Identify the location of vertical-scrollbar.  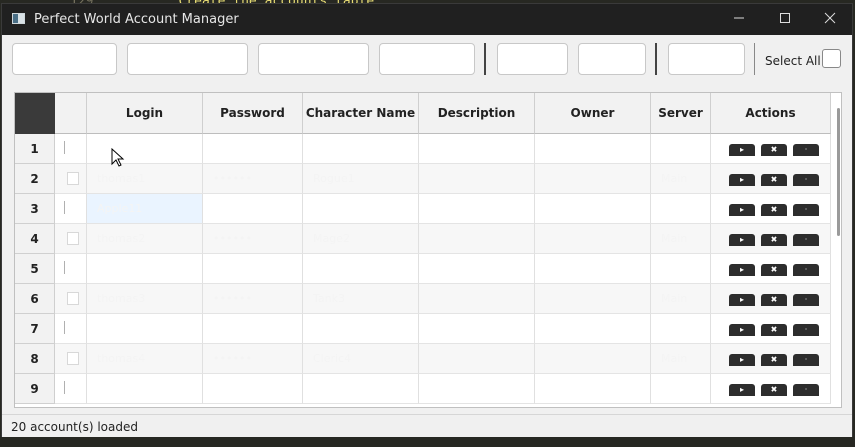
(838, 172).